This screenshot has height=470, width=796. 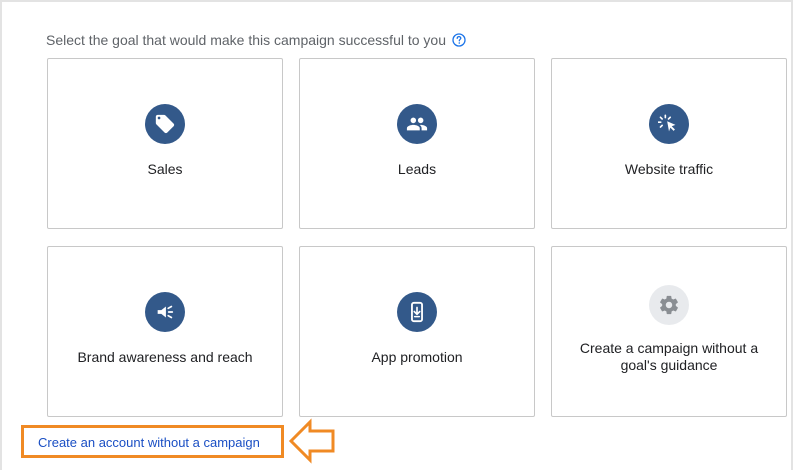 I want to click on goal-card-label: App promotion, so click(x=417, y=357).